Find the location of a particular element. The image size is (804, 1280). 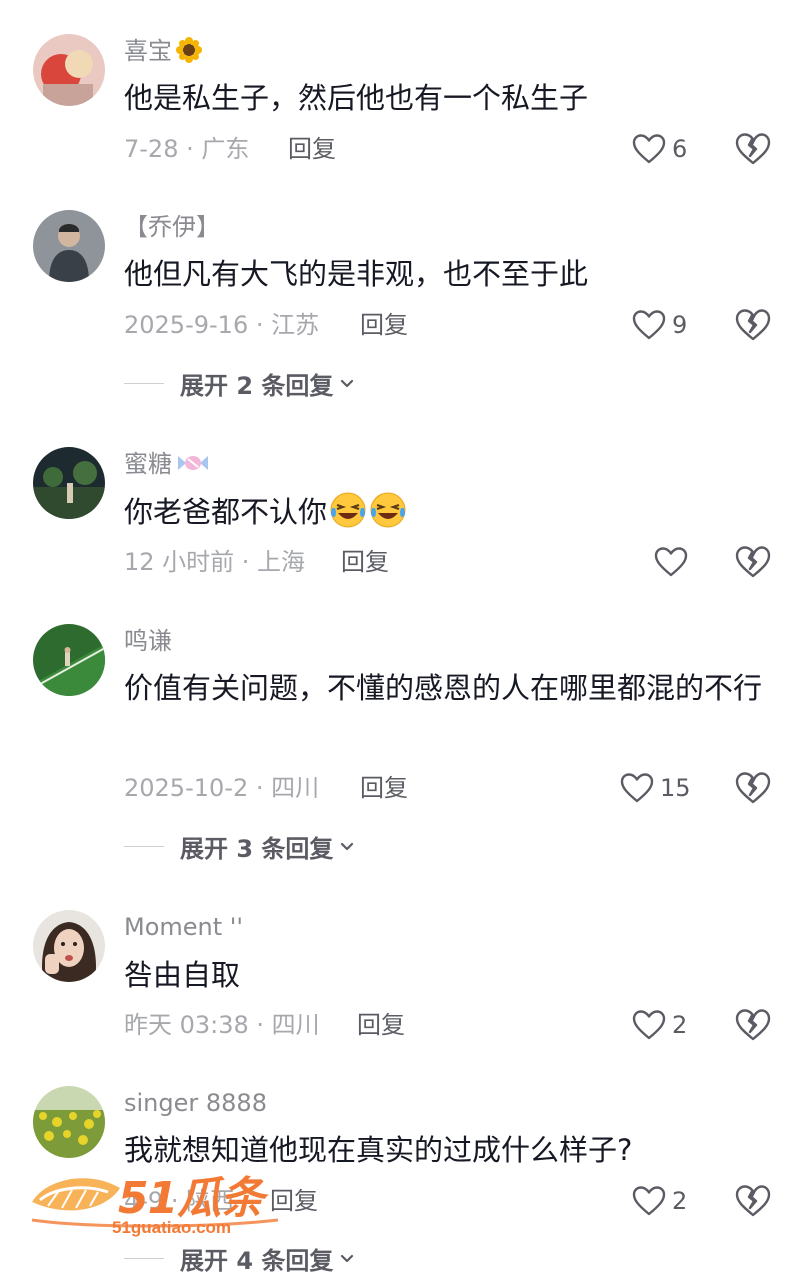

like-button: 6 is located at coordinates (659, 149).